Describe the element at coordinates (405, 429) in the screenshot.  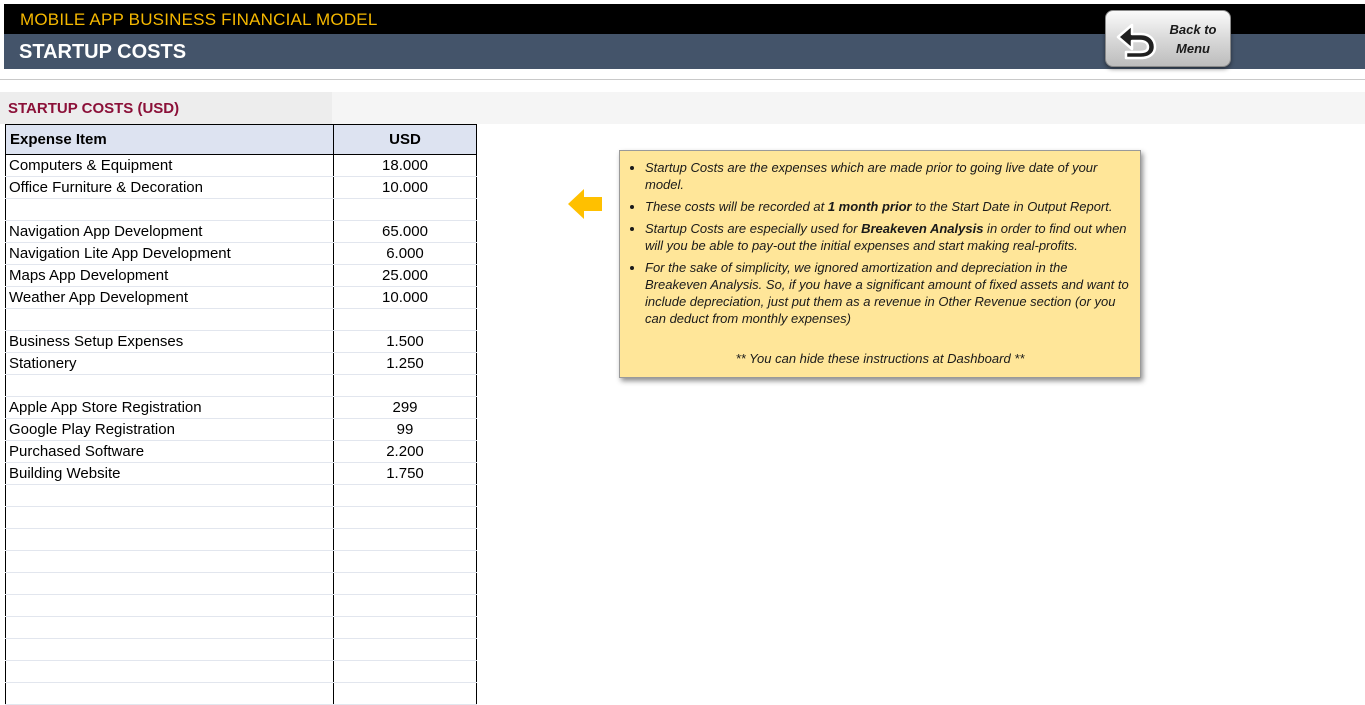
I see `usd-amount-cell: 99` at that location.